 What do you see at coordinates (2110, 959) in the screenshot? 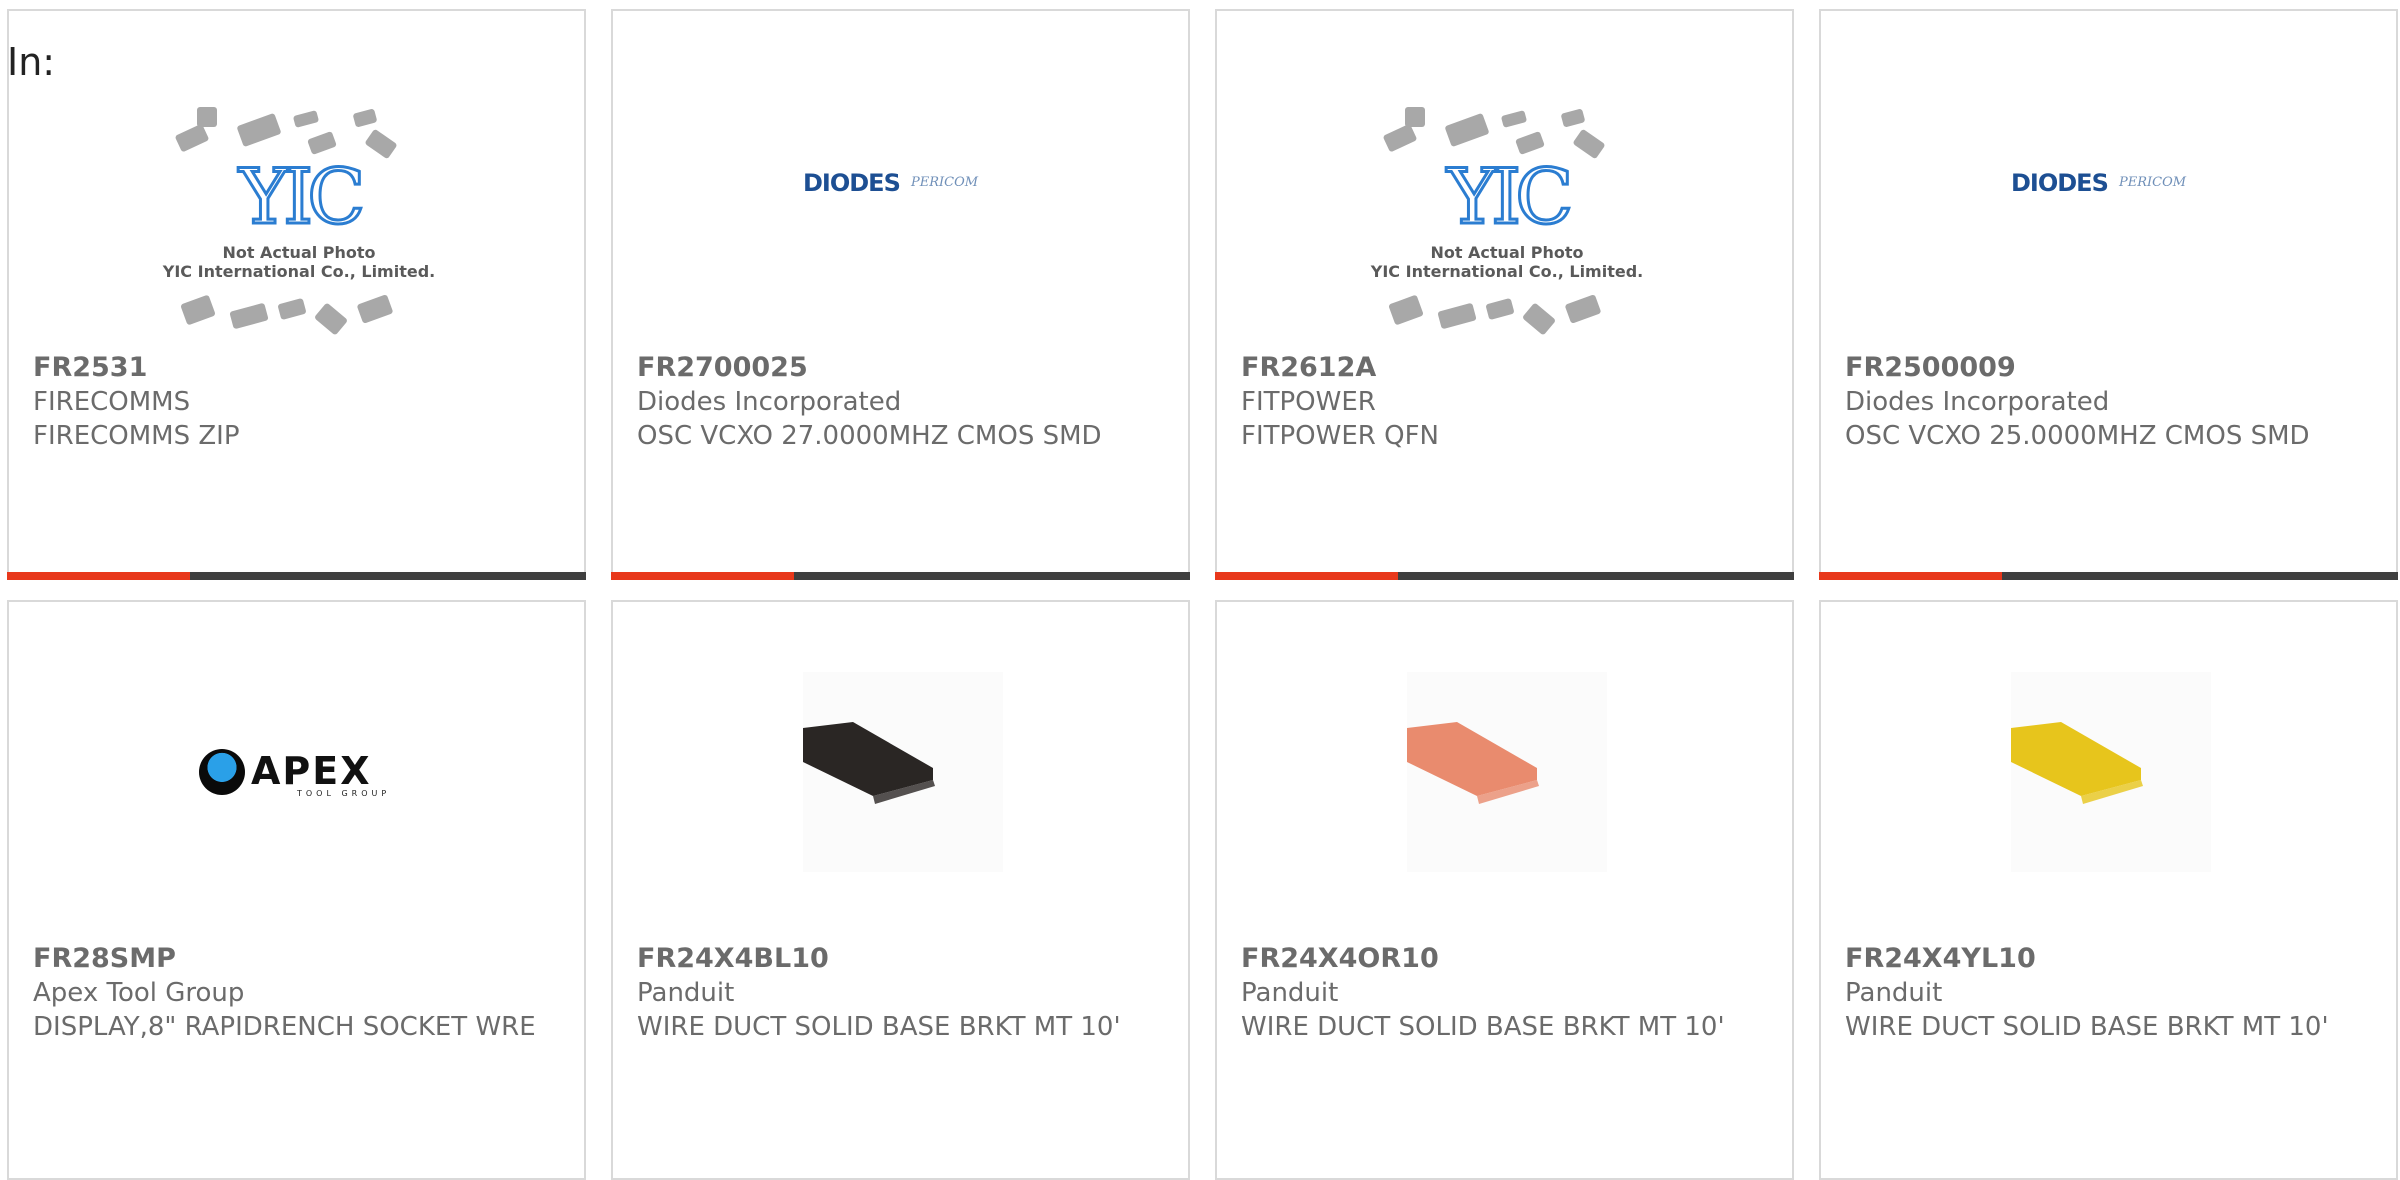
I see `part-number: FR24X4YL10` at bounding box center [2110, 959].